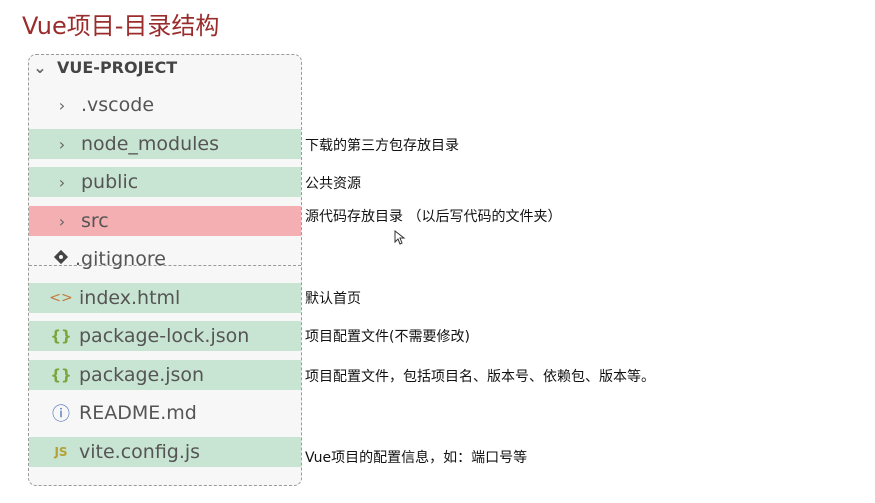  I want to click on tree-item-readme: ⓘ README.md, so click(165, 413).